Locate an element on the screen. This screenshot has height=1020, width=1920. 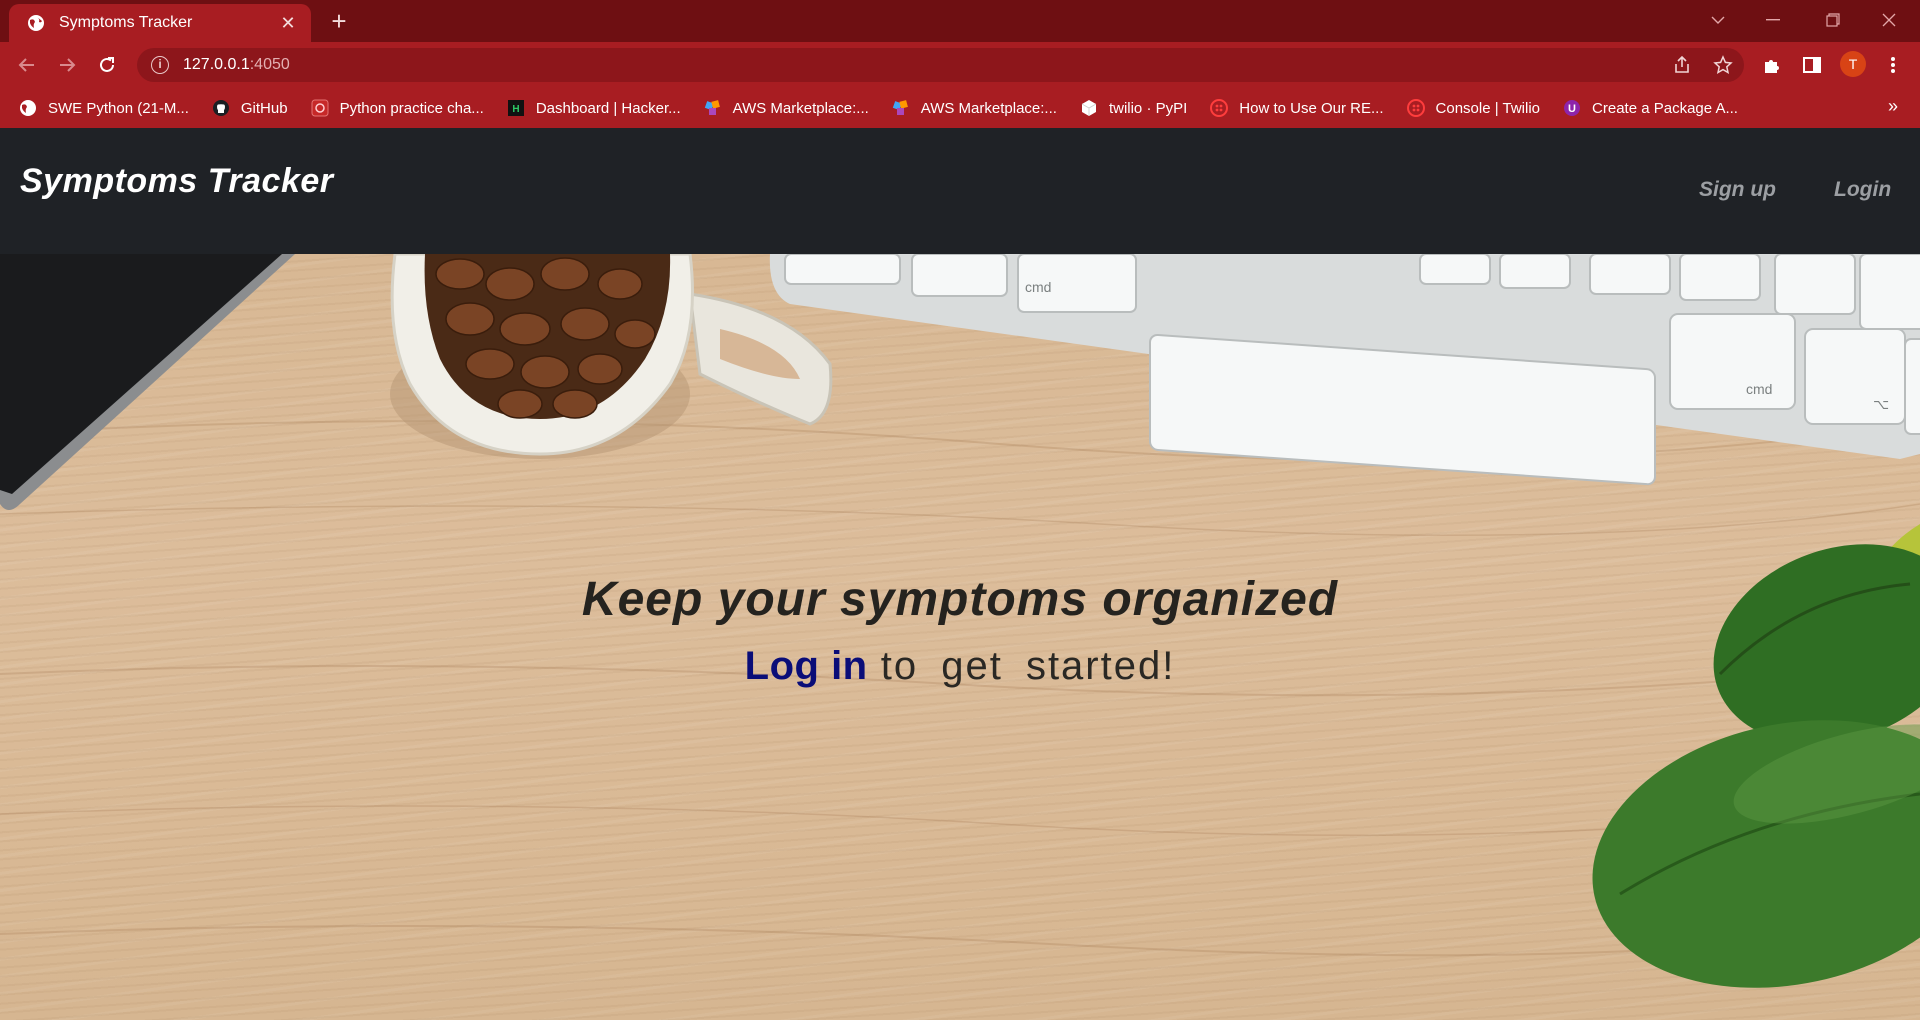
signup-link: Sign up is located at coordinates (1737, 190).